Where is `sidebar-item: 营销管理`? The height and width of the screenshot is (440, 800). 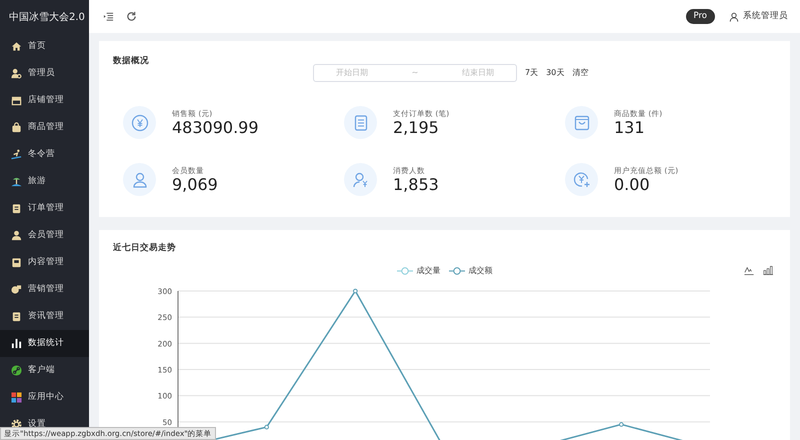 sidebar-item: 营销管理 is located at coordinates (44, 289).